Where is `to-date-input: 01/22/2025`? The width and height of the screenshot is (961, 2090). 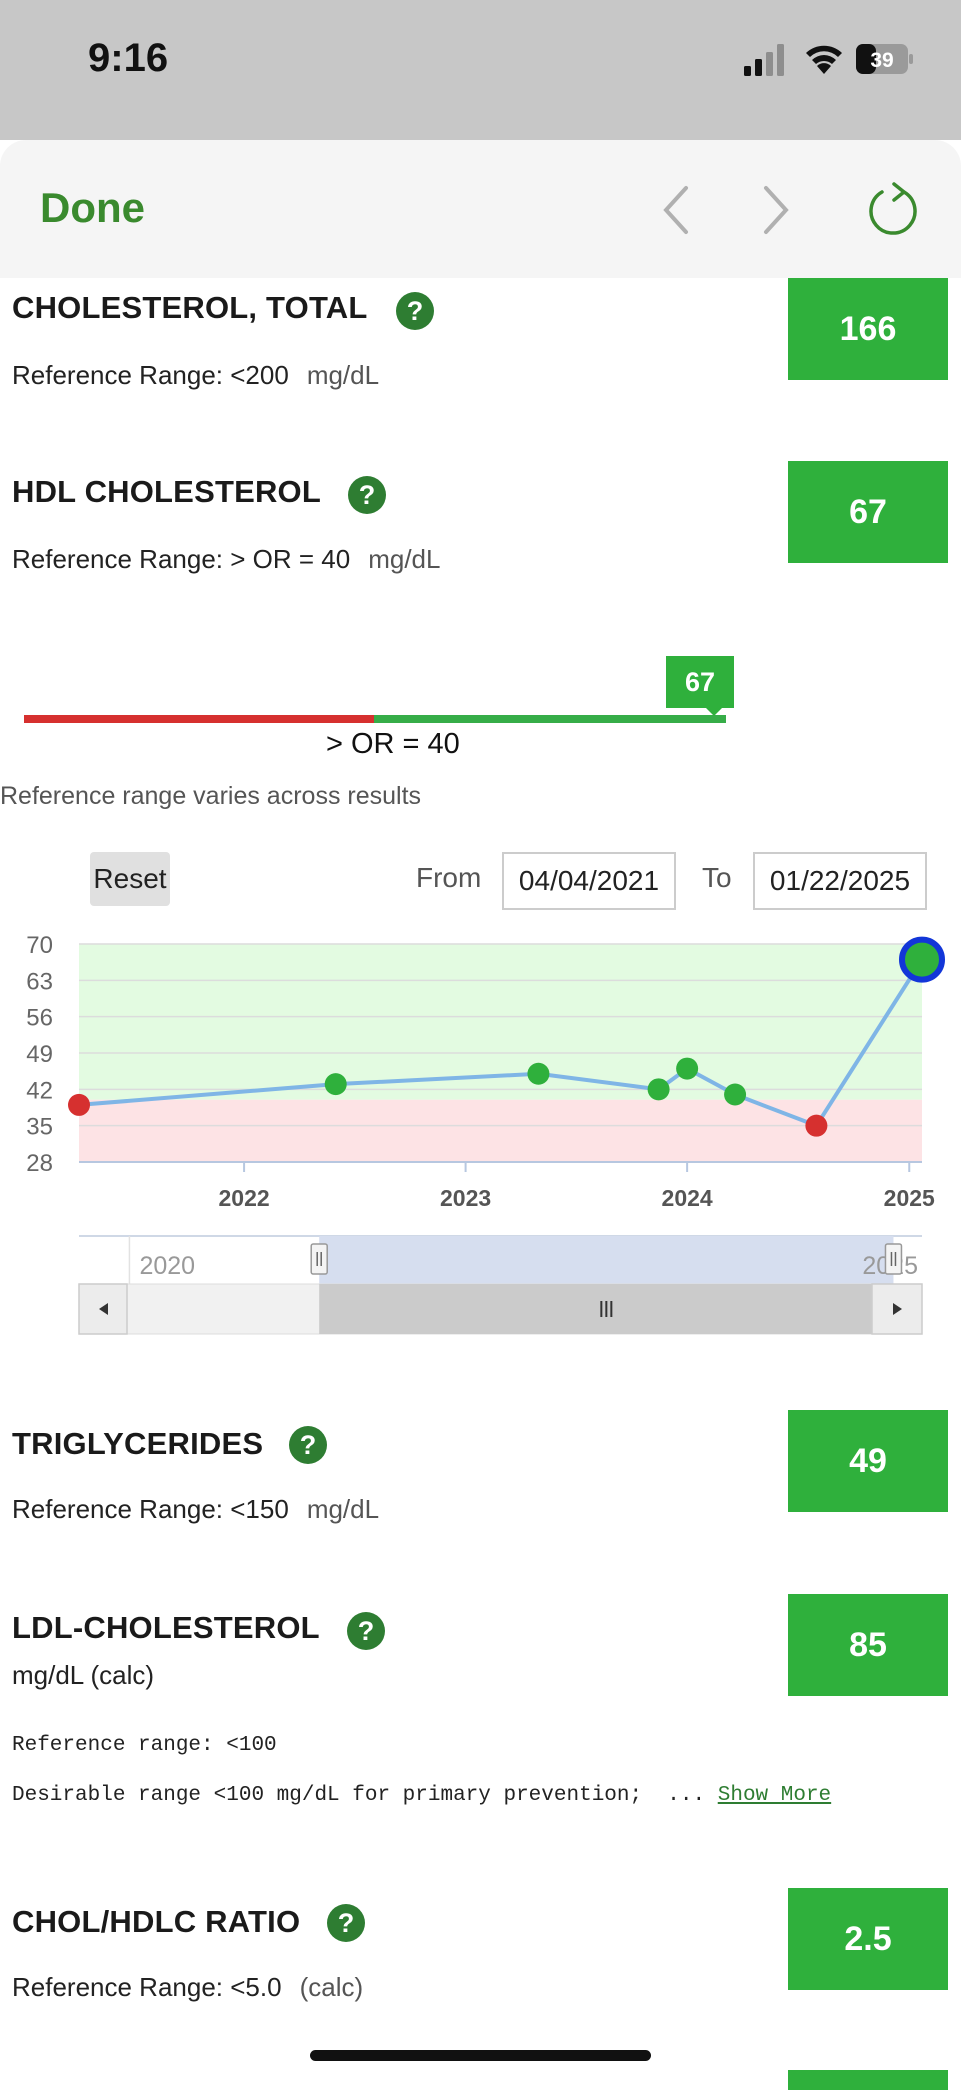 to-date-input: 01/22/2025 is located at coordinates (840, 881).